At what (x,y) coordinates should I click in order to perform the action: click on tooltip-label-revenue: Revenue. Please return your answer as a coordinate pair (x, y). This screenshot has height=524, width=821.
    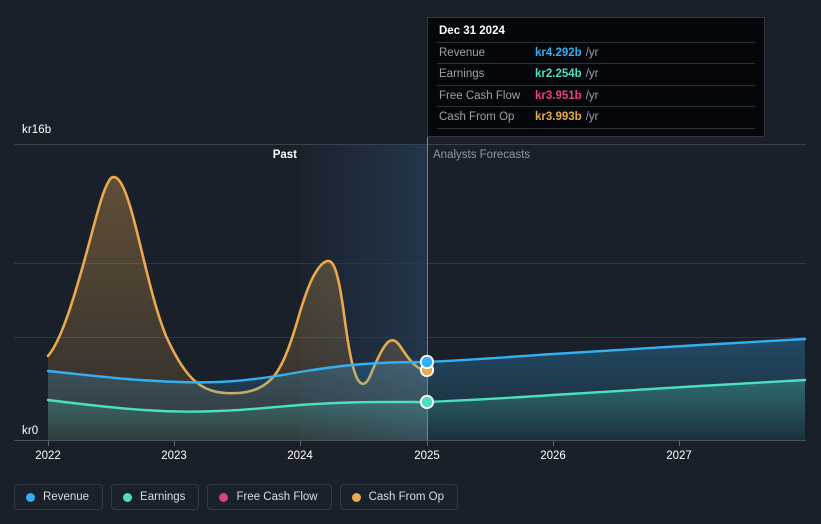
    Looking at the image, I should click on (462, 53).